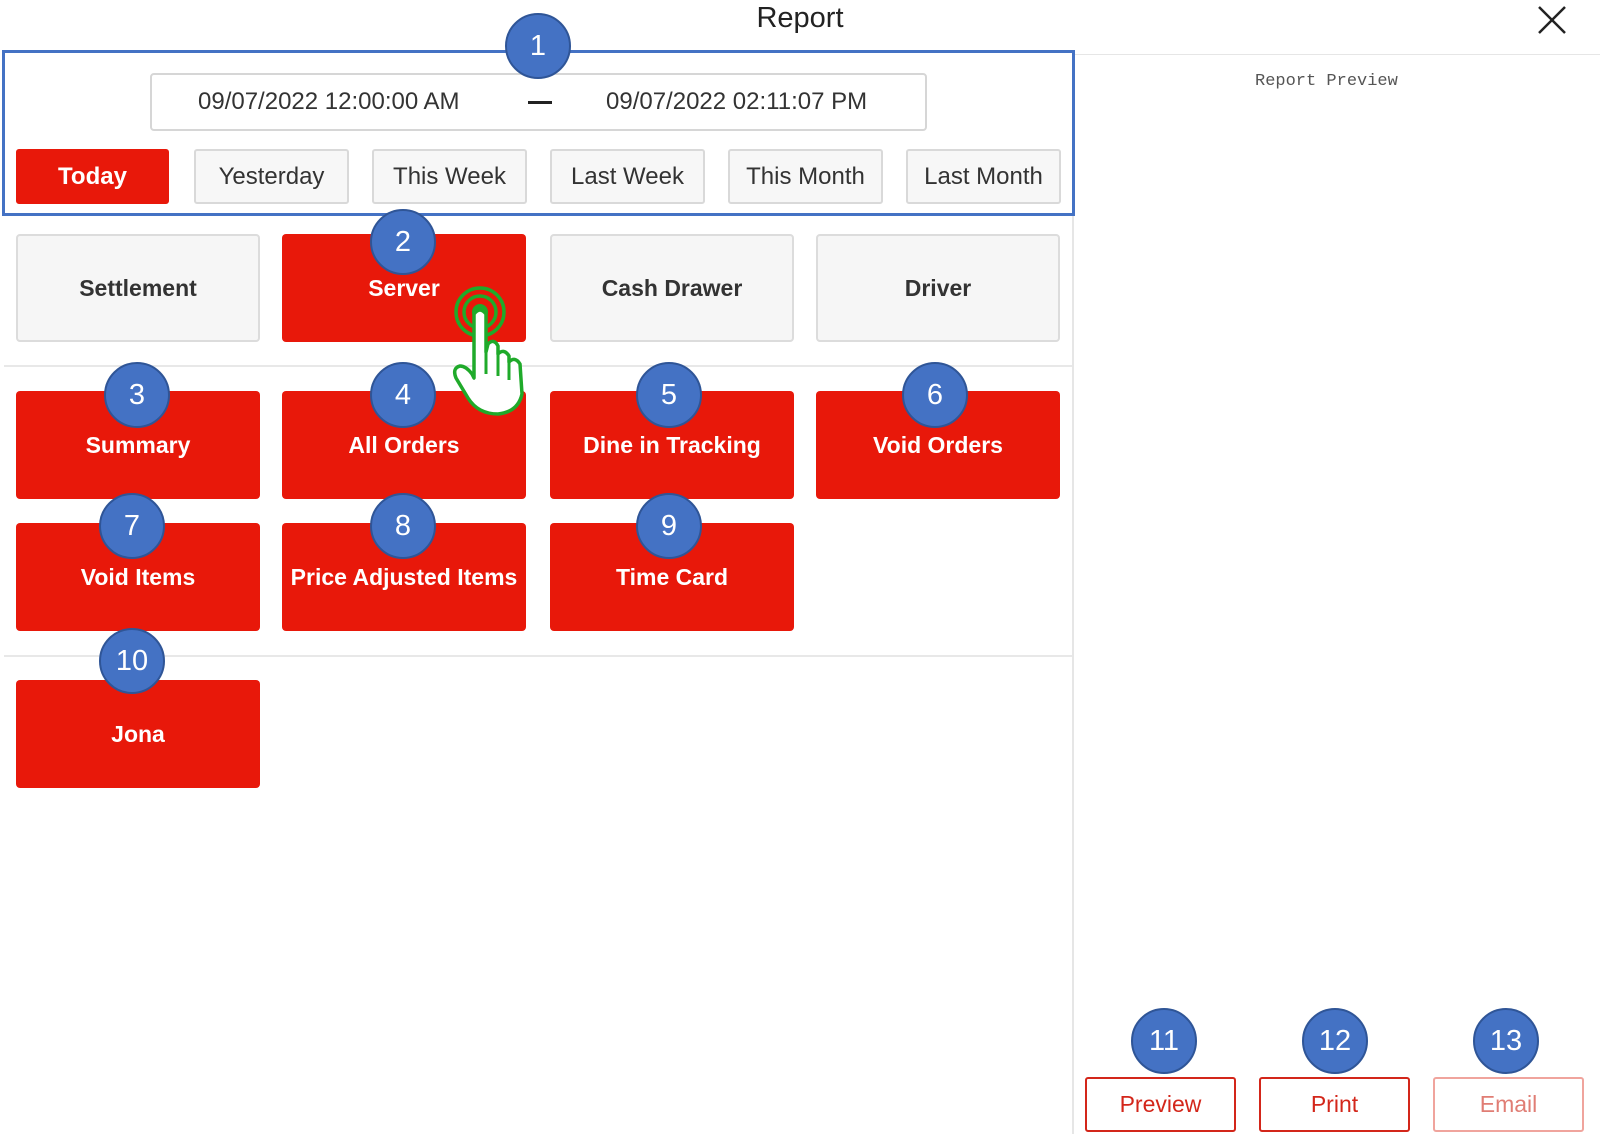 The width and height of the screenshot is (1600, 1134). What do you see at coordinates (938, 288) in the screenshot?
I see `category-driver: Driver` at bounding box center [938, 288].